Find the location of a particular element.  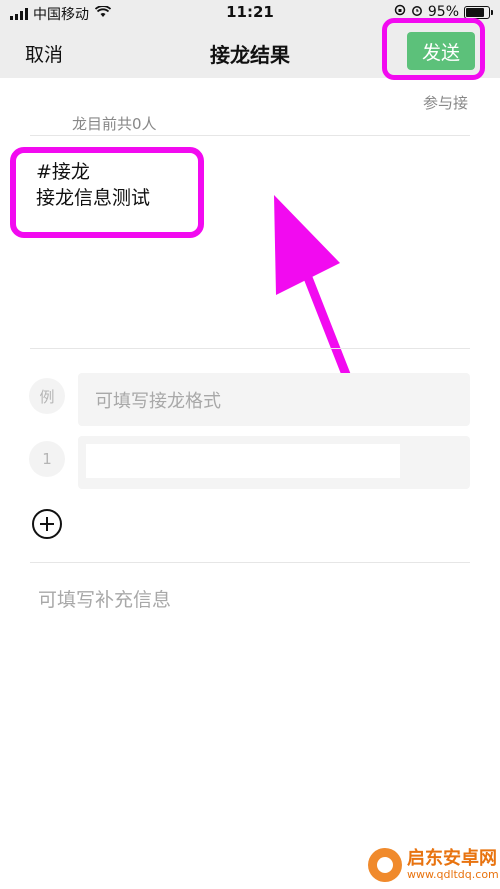

battery-tip is located at coordinates (492, 12).